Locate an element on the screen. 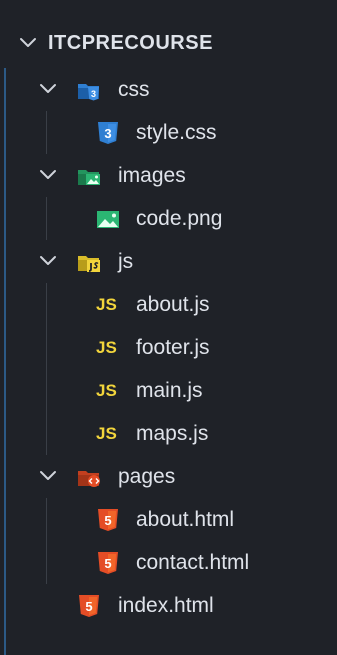 The width and height of the screenshot is (337, 655). css-folder-icon: 3 is located at coordinates (88, 92).